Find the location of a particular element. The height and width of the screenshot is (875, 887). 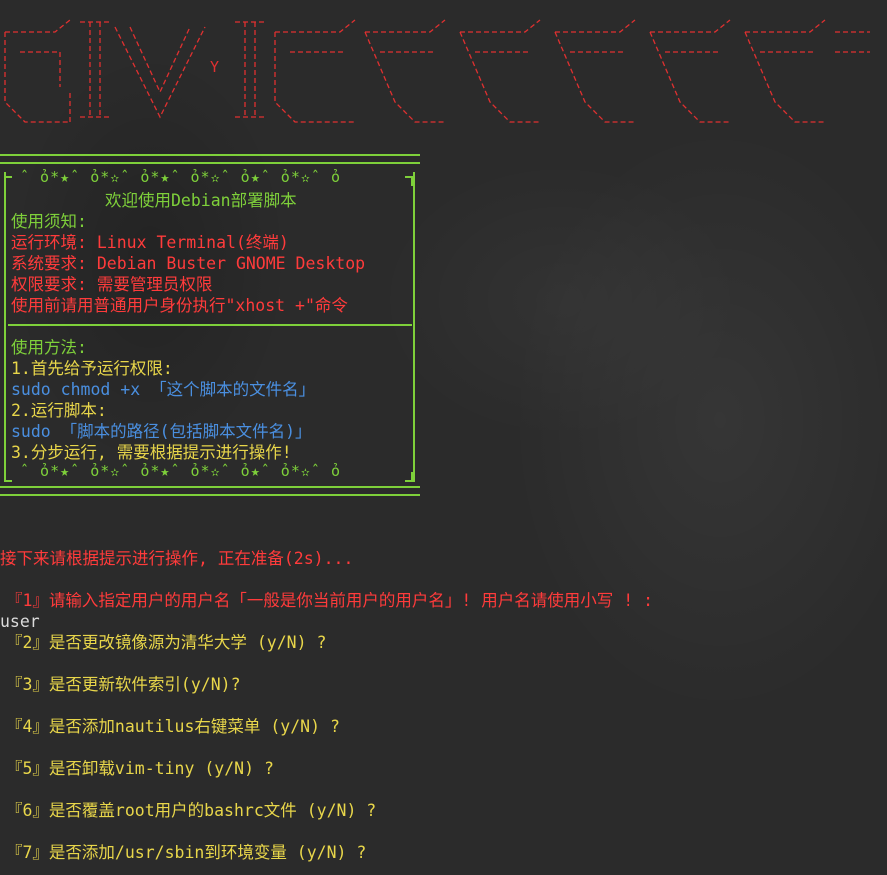

notice-heading: 使用须知: is located at coordinates (49, 221).